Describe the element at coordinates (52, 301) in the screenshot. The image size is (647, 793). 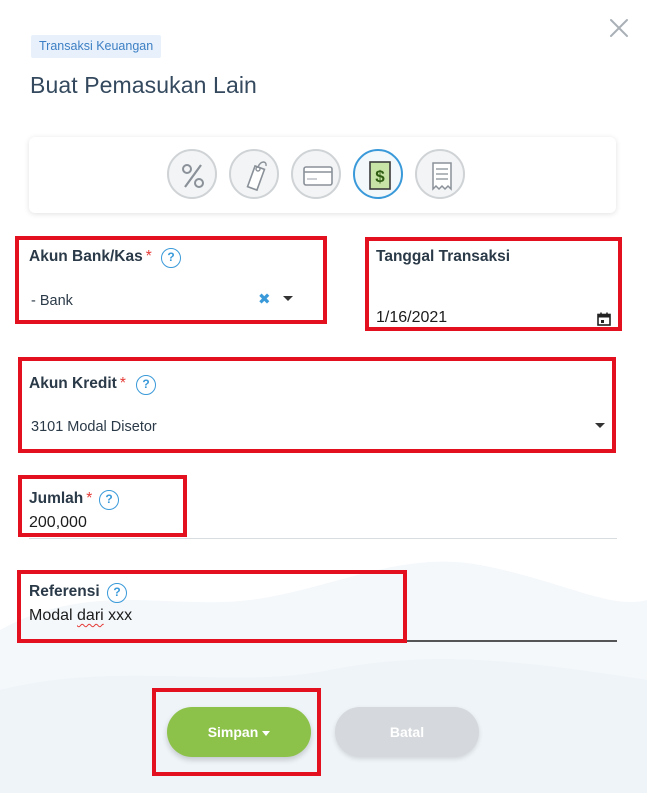
I see `bank-account-select: - Bank` at that location.